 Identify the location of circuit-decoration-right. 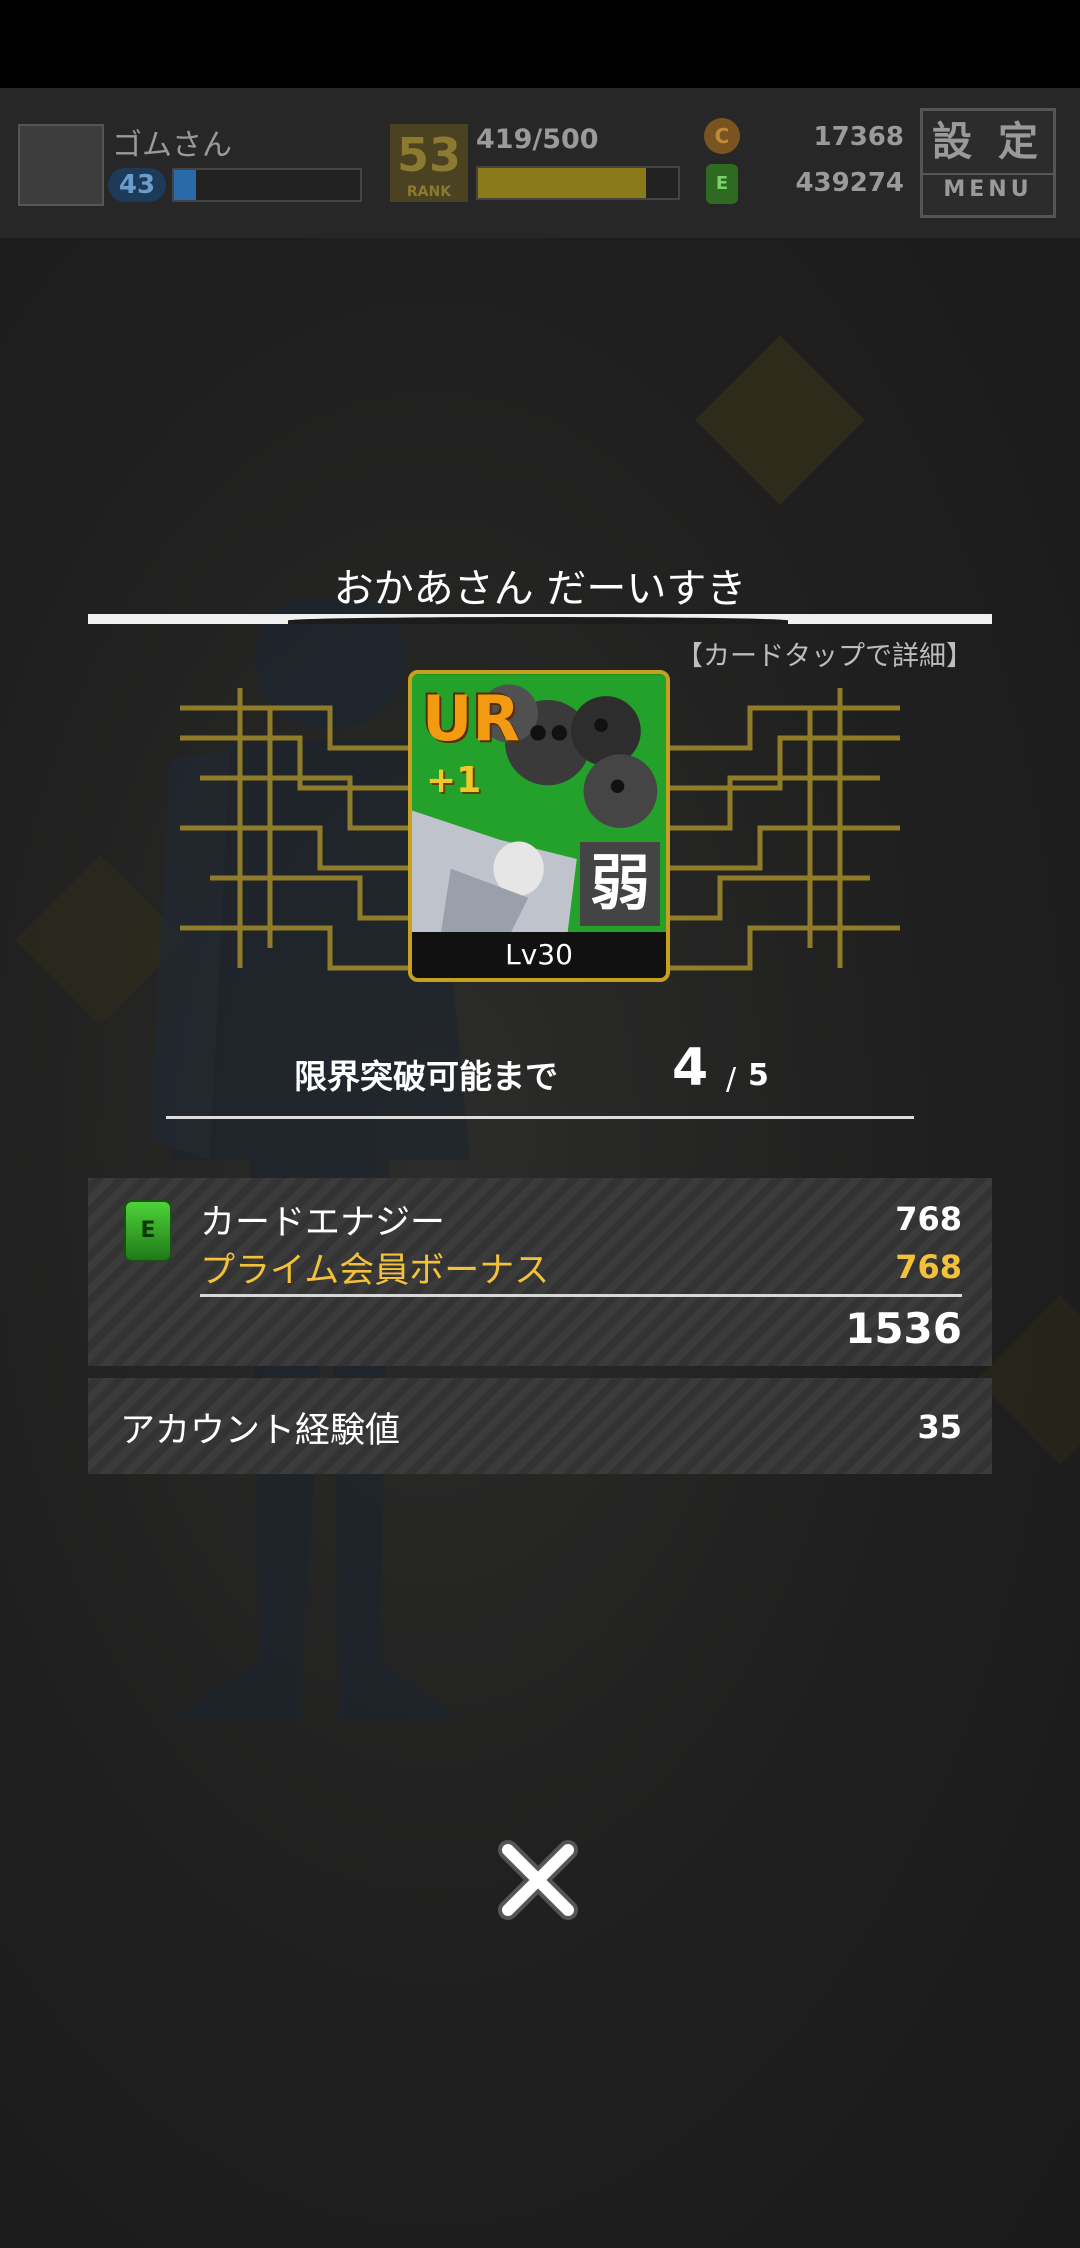
(785, 829).